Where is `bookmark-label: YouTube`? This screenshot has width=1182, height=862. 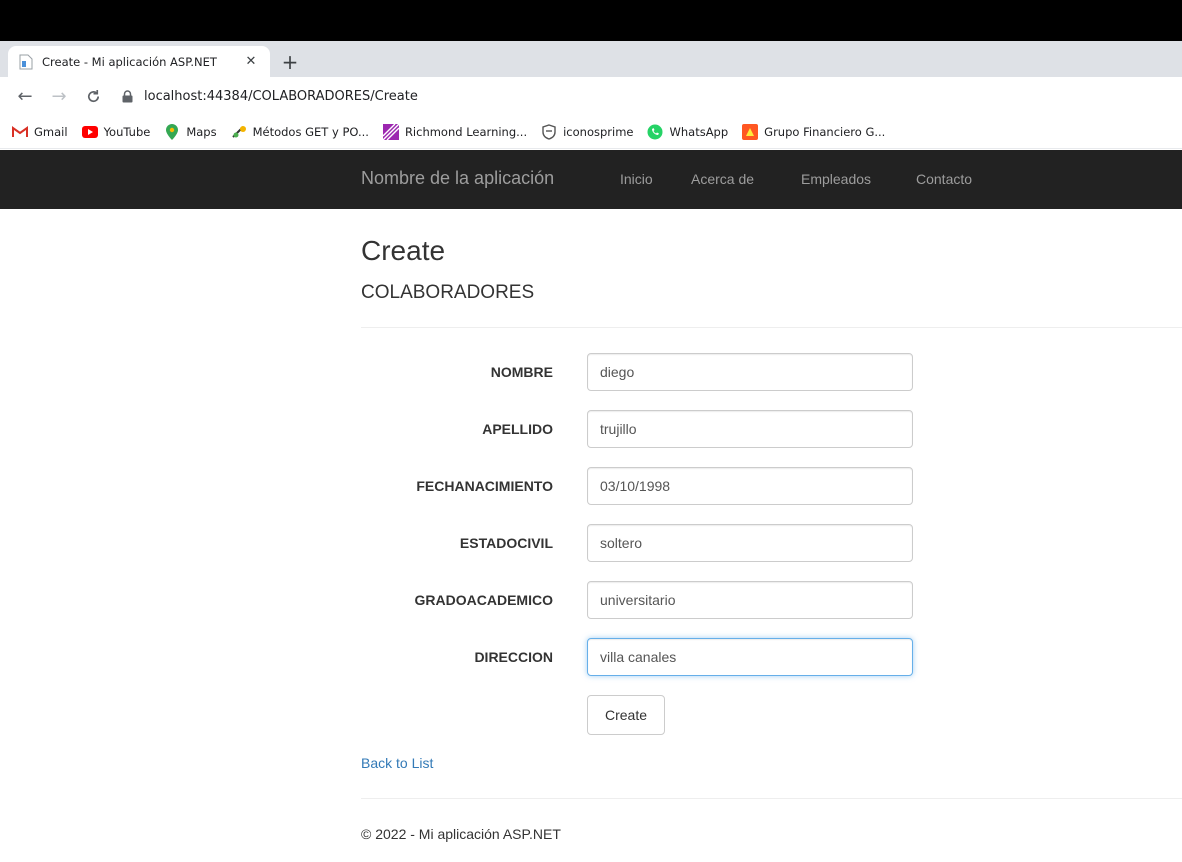 bookmark-label: YouTube is located at coordinates (127, 131).